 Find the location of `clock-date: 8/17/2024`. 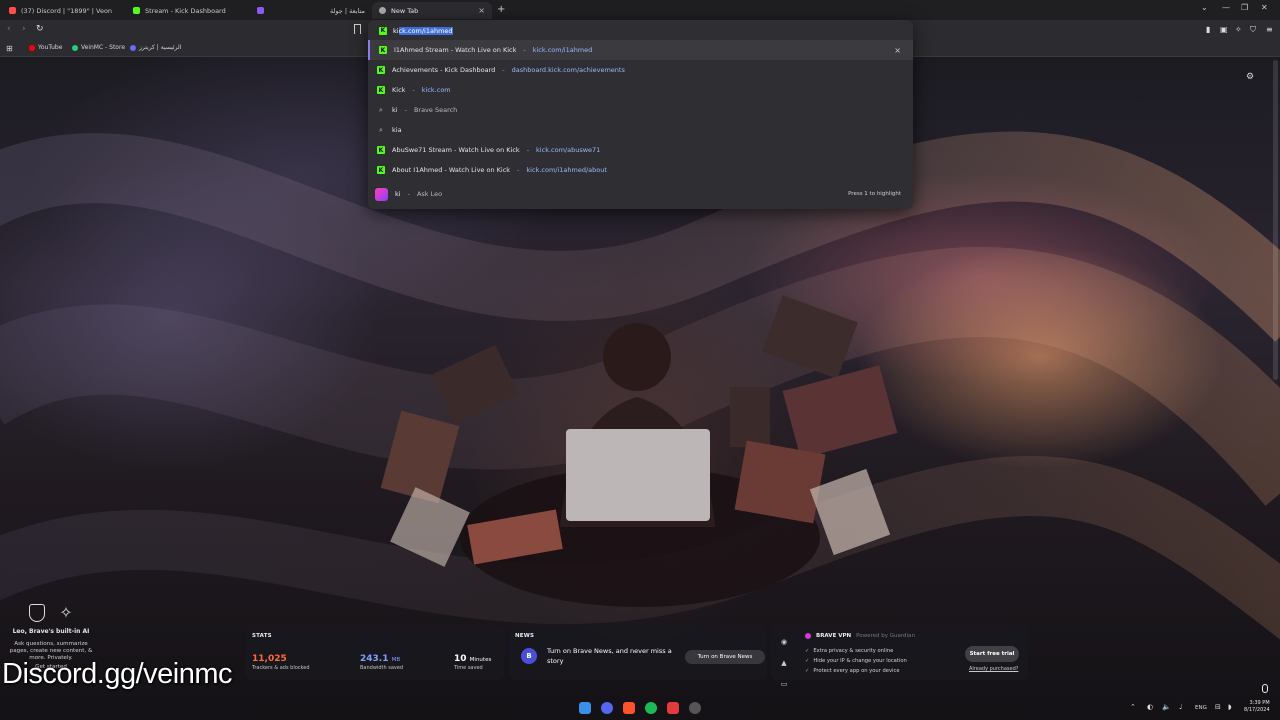

clock-date: 8/17/2024 is located at coordinates (1257, 710).